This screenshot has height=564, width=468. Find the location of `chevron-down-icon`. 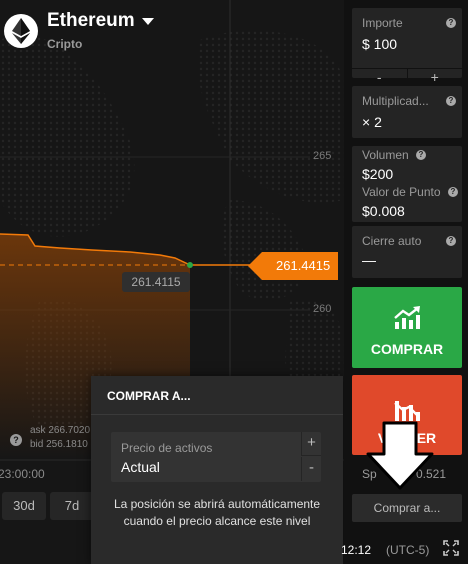

chevron-down-icon is located at coordinates (147, 21).